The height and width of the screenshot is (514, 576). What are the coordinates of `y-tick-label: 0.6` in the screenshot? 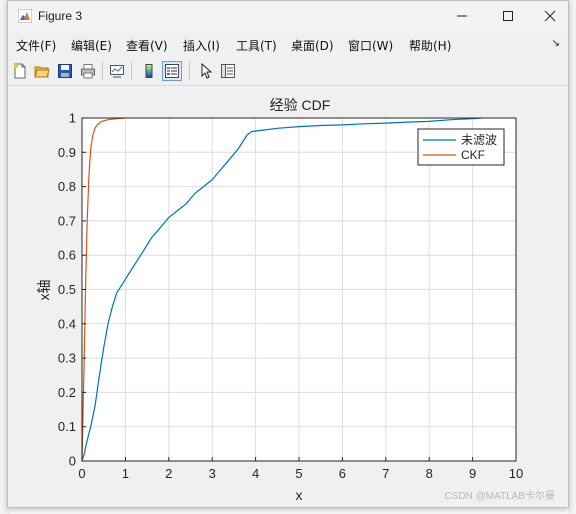 It's located at (67, 255).